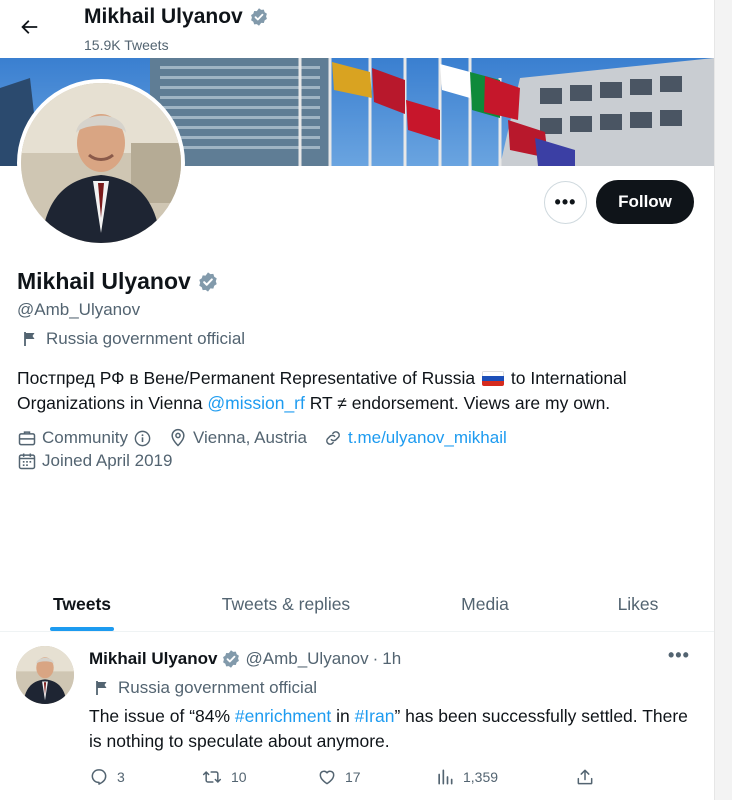  I want to click on like-button: 17, so click(339, 777).